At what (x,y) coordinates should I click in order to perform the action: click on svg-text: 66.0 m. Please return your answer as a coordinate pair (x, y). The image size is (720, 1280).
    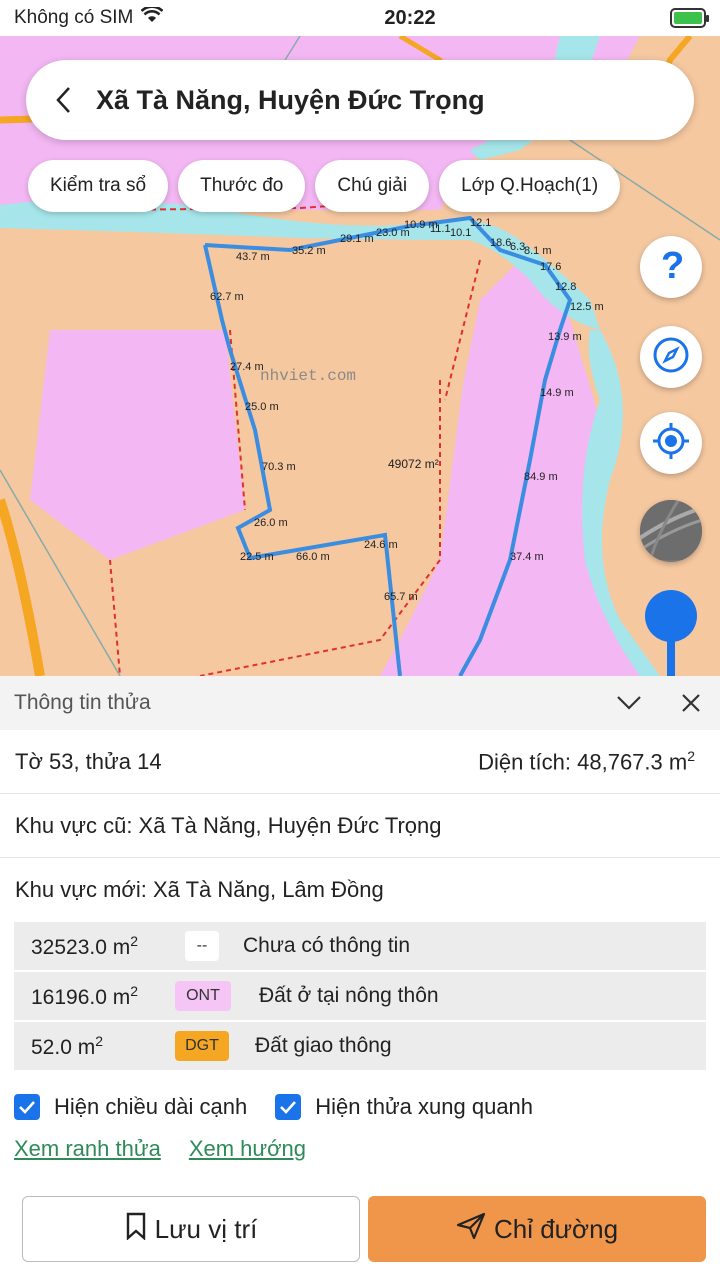
    Looking at the image, I should click on (313, 557).